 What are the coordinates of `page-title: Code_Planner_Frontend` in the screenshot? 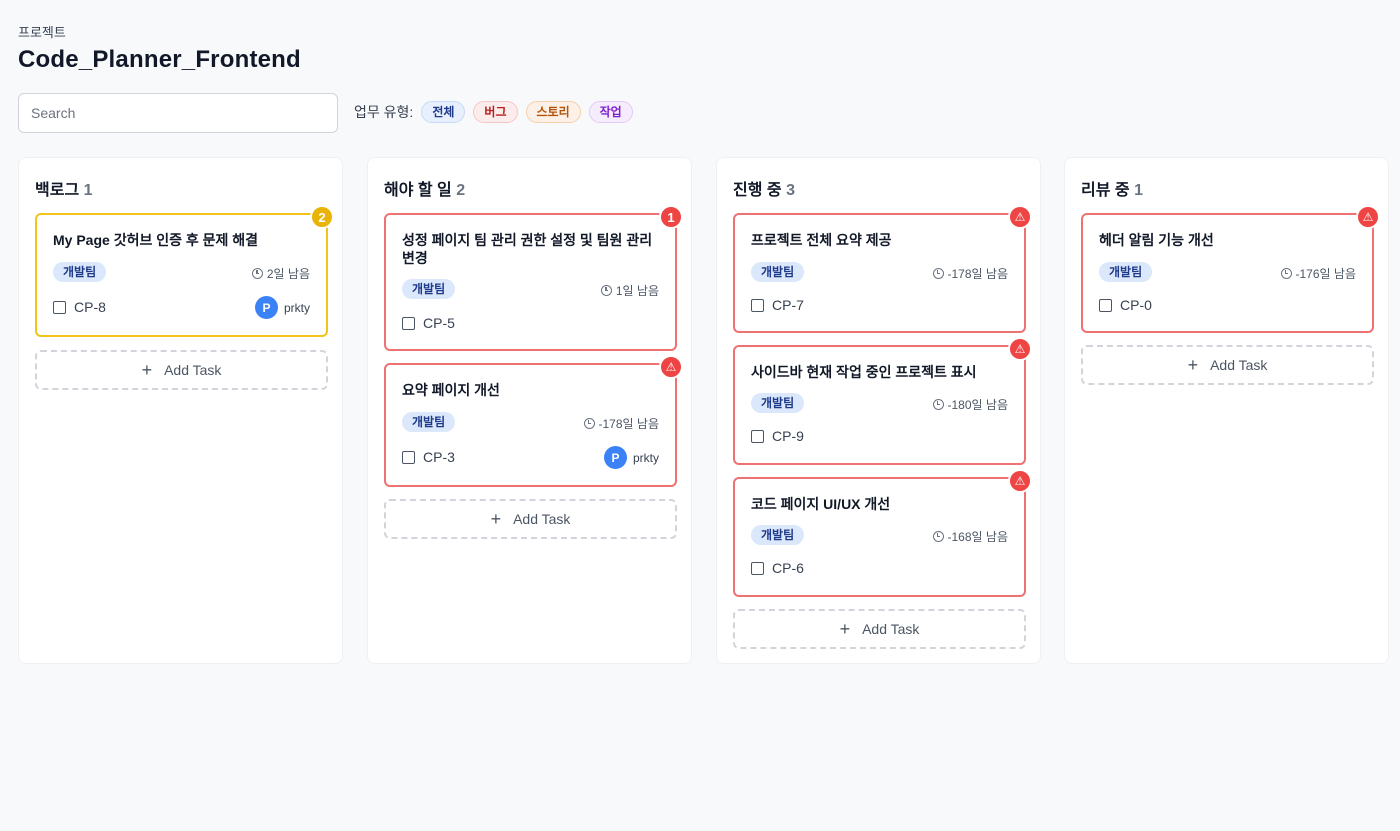 It's located at (159, 59).